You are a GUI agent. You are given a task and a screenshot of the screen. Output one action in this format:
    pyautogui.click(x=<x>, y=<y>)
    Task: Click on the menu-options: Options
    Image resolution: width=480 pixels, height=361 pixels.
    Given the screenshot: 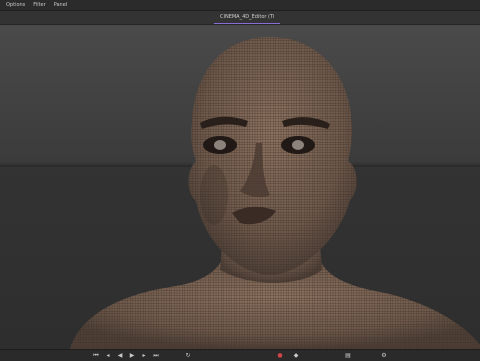 What is the action you would take?
    pyautogui.click(x=14, y=5)
    